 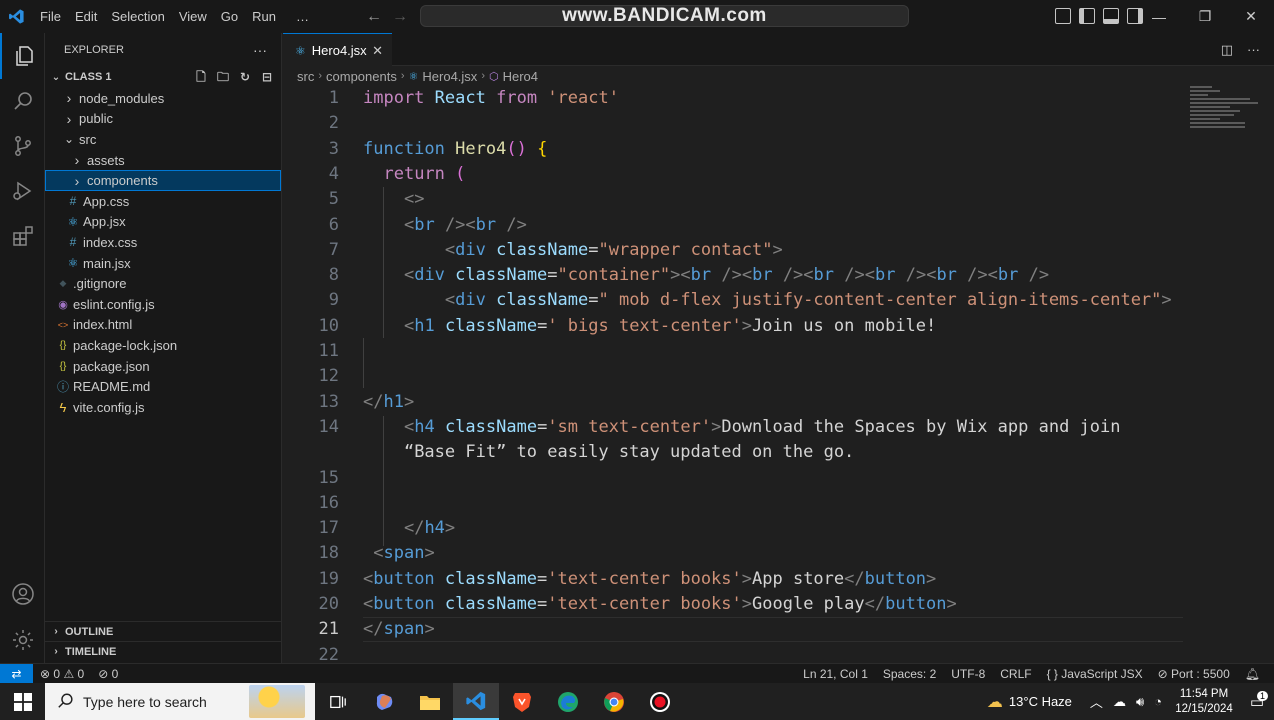 What do you see at coordinates (115, 674) in the screenshot?
I see `ports-count: 0` at bounding box center [115, 674].